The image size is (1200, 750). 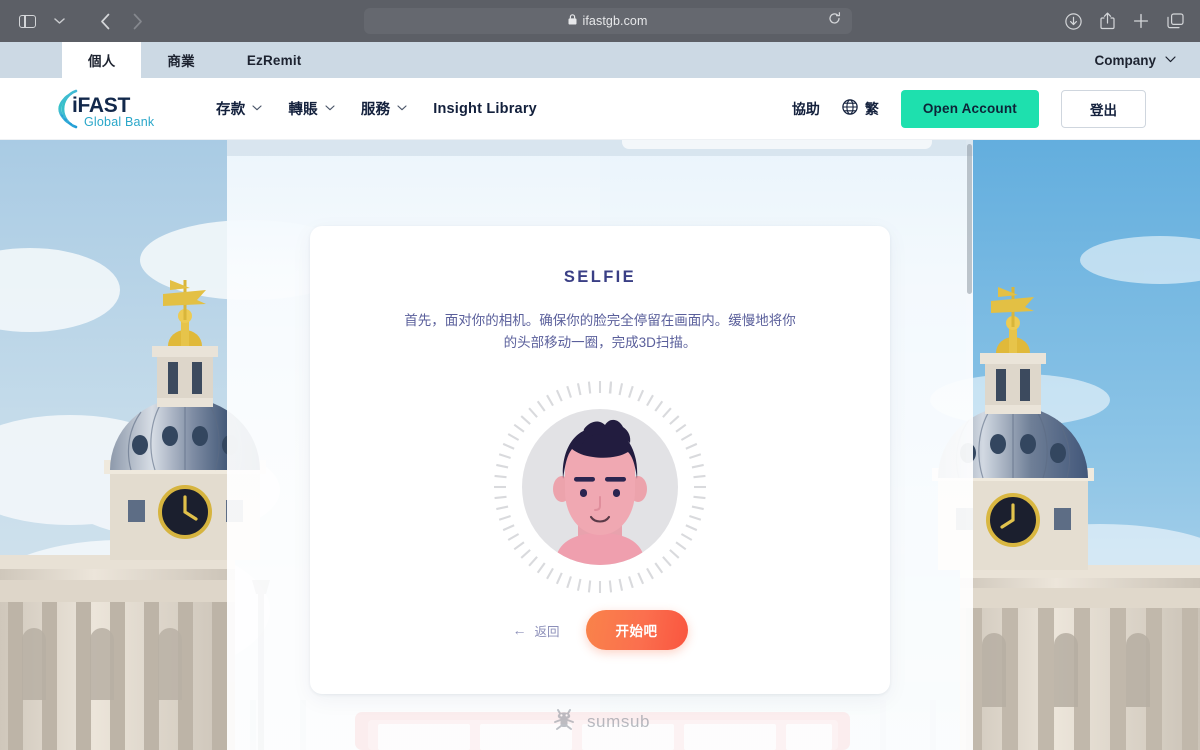 I want to click on open-account-button: Open Account, so click(x=969, y=108).